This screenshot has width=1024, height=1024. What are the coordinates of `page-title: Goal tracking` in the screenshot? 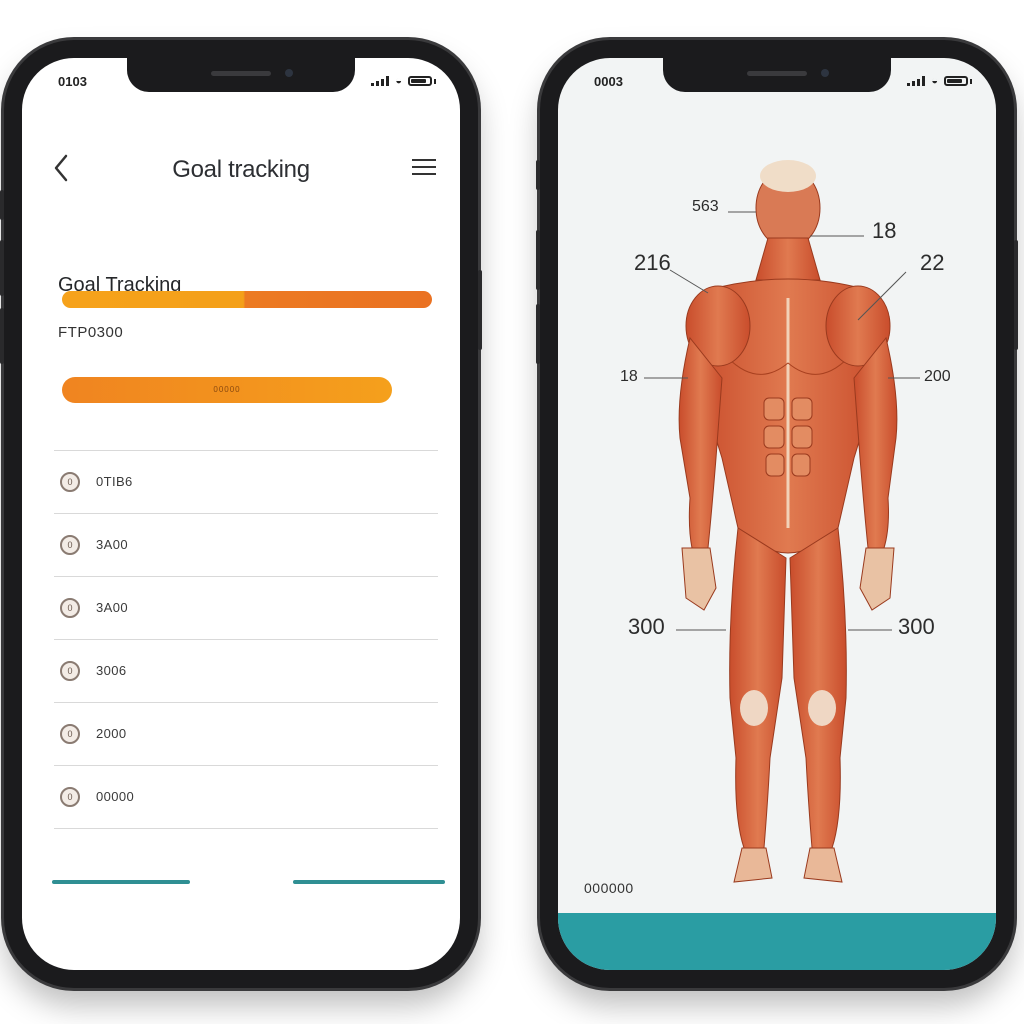 It's located at (241, 169).